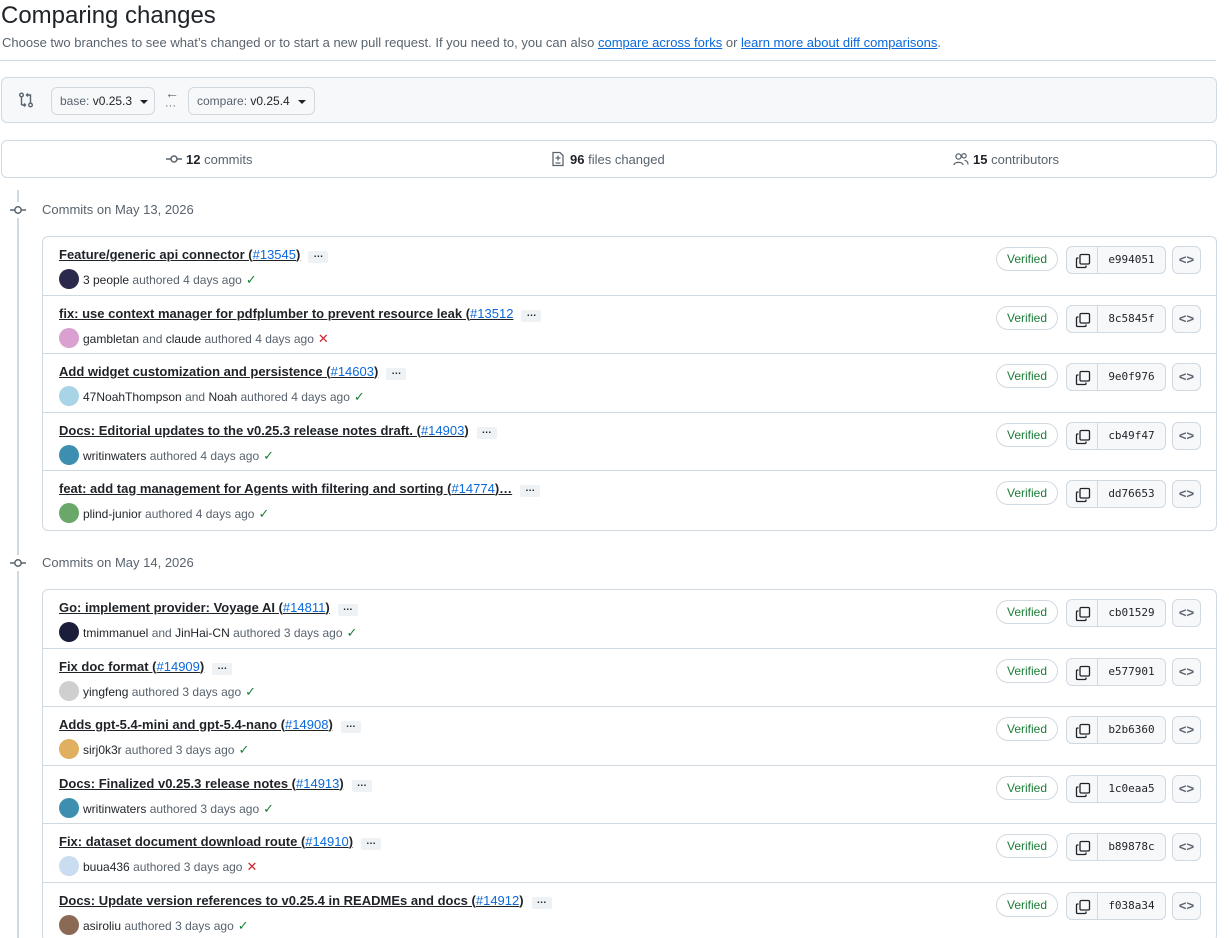 The image size is (1229, 938). What do you see at coordinates (491, 313) in the screenshot?
I see `pr-link: #13512` at bounding box center [491, 313].